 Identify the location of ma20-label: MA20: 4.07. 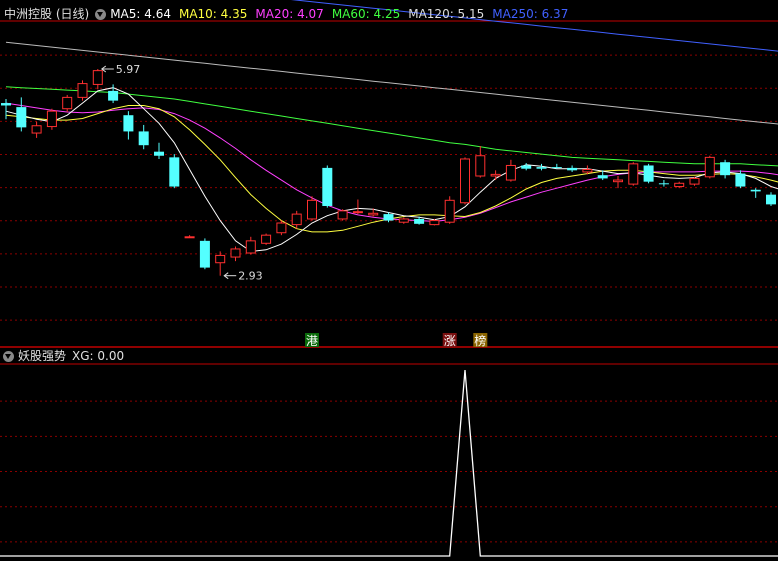
(289, 14).